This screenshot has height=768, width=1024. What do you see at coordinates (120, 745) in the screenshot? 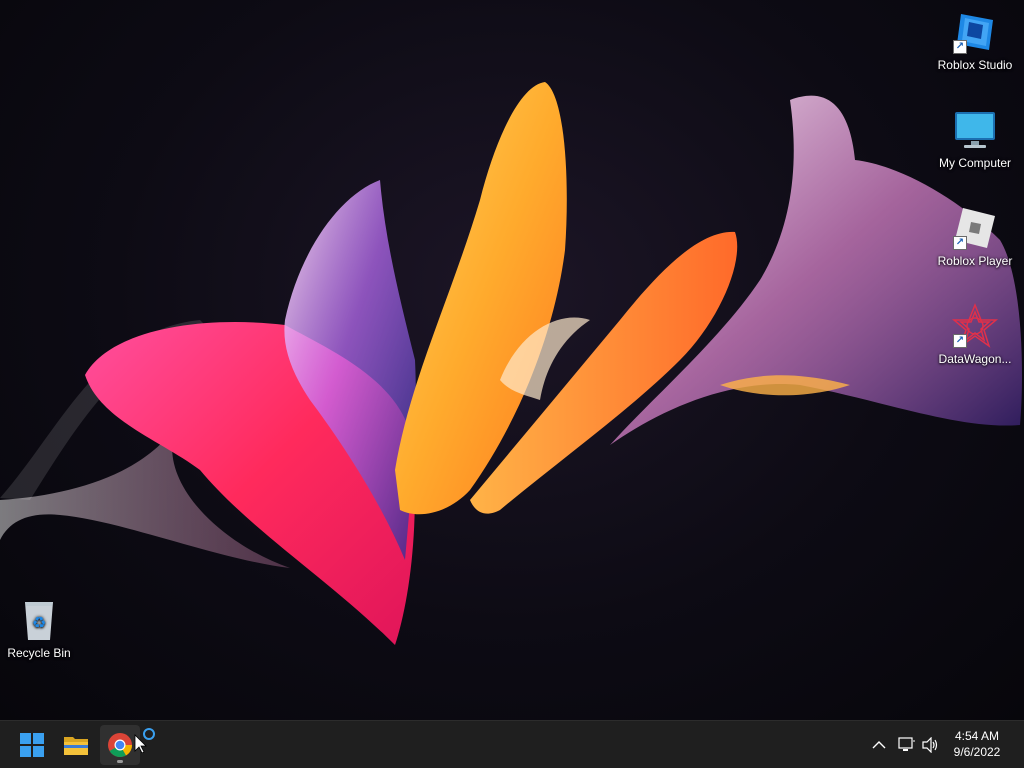
I see `chrome-icon` at bounding box center [120, 745].